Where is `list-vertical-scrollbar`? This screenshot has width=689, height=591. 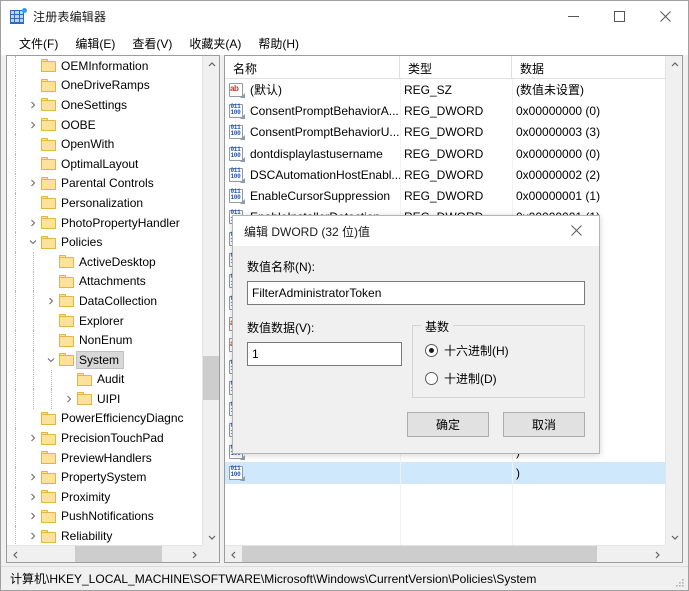 list-vertical-scrollbar is located at coordinates (673, 300).